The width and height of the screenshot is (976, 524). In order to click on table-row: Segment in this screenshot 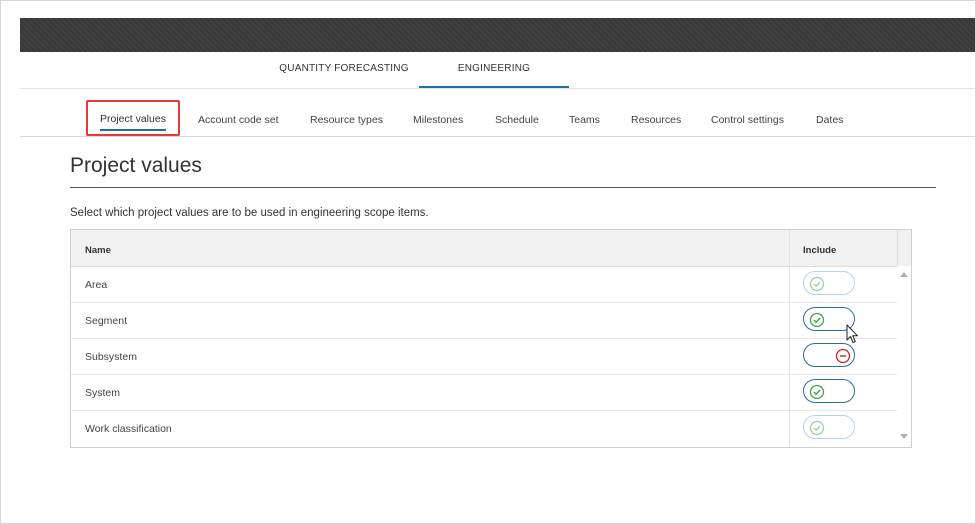, I will do `click(484, 320)`.